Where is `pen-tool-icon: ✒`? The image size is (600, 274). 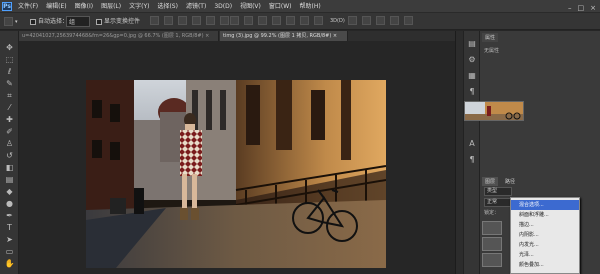
pen-tool-icon: ✒ is located at coordinates (9, 216).